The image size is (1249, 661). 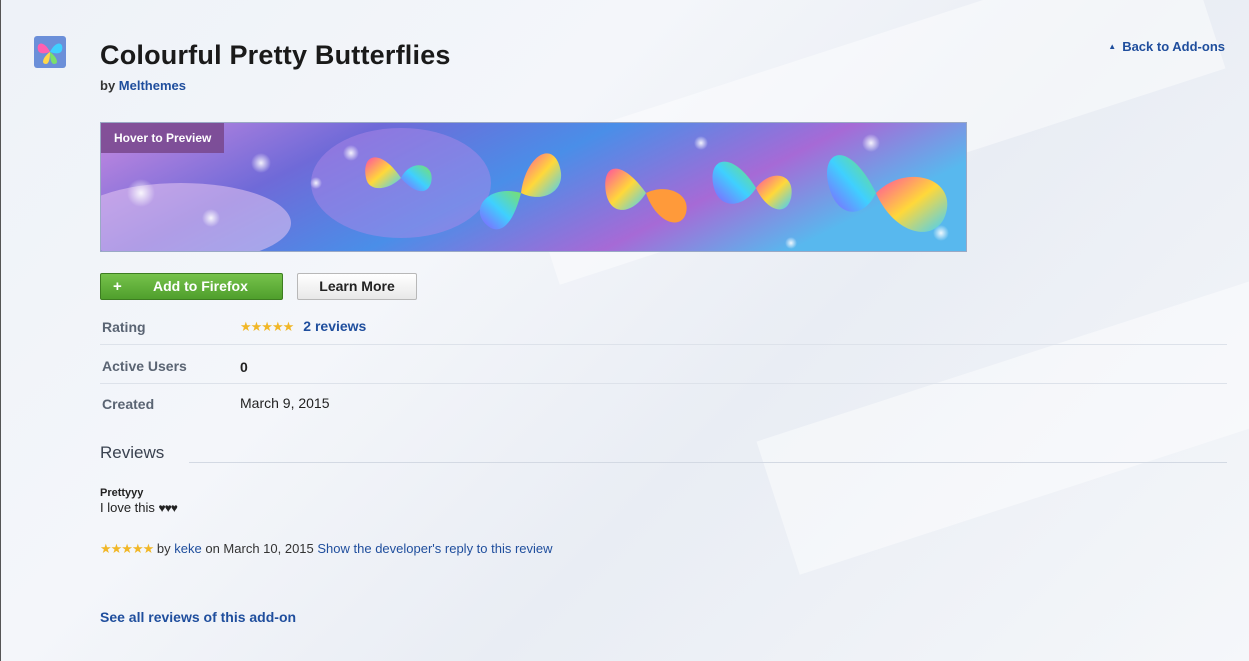 I want to click on author-link: Melthemes, so click(x=152, y=85).